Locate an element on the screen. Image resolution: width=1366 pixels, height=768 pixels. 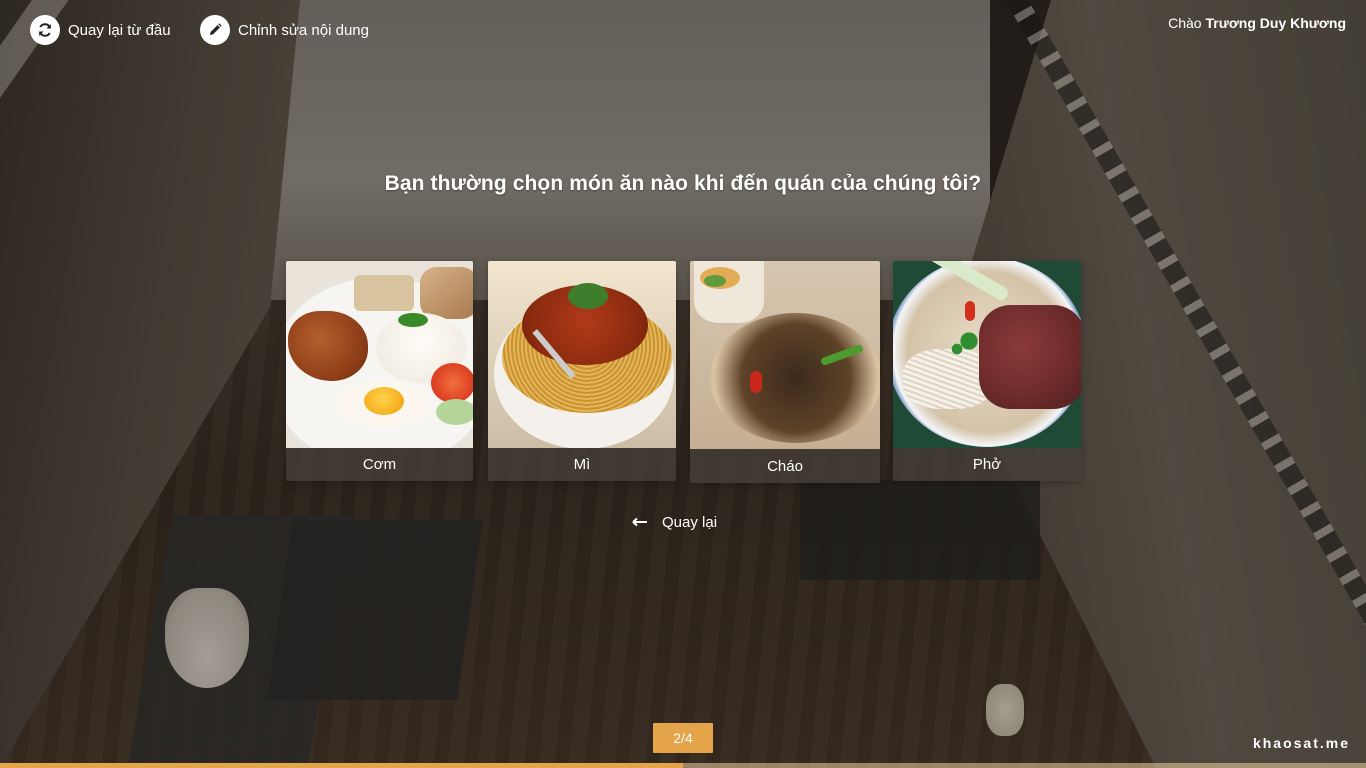
greeting-prefix: Chào is located at coordinates (1185, 23).